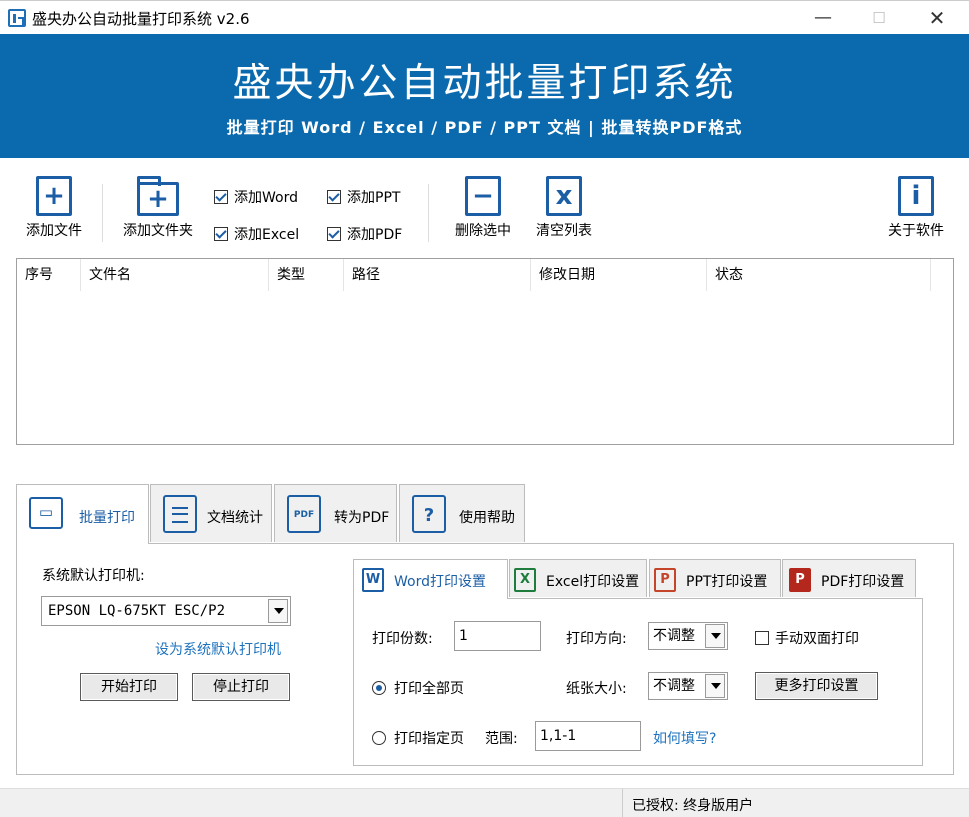 Image resolution: width=969 pixels, height=817 pixels. Describe the element at coordinates (54, 196) in the screenshot. I see `file-plus-icon: +` at that location.